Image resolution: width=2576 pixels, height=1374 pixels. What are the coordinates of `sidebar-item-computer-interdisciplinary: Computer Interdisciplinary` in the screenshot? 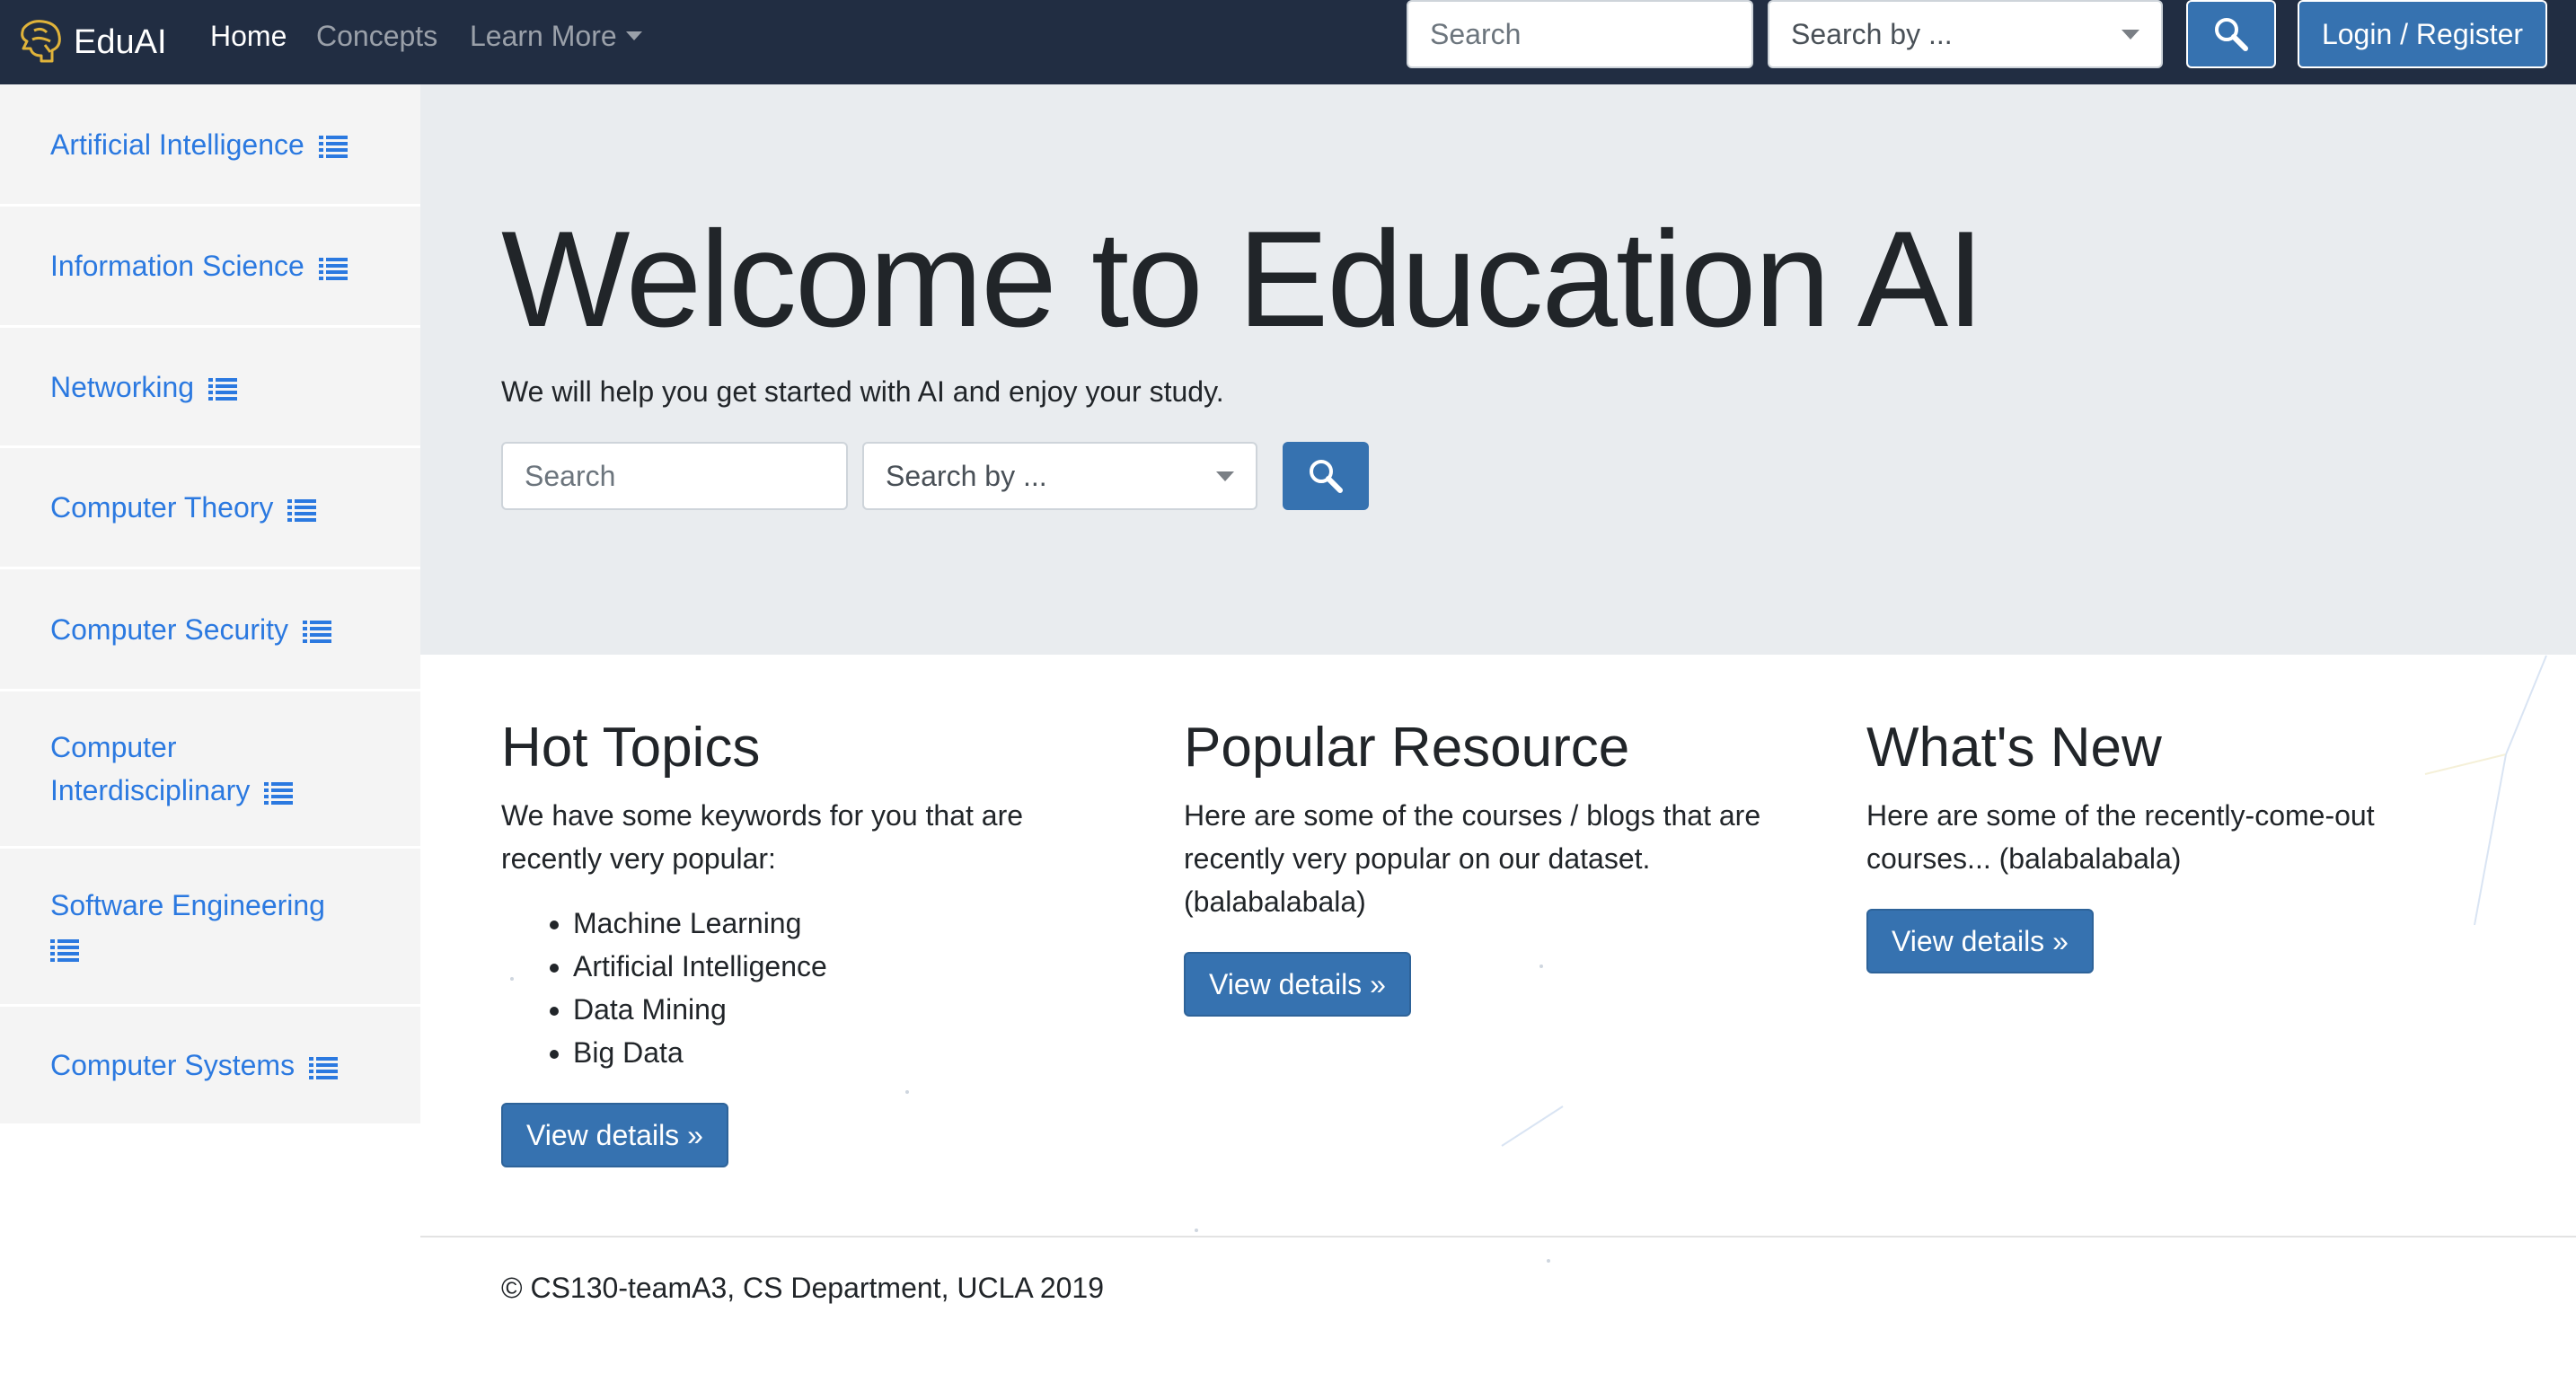 It's located at (210, 770).